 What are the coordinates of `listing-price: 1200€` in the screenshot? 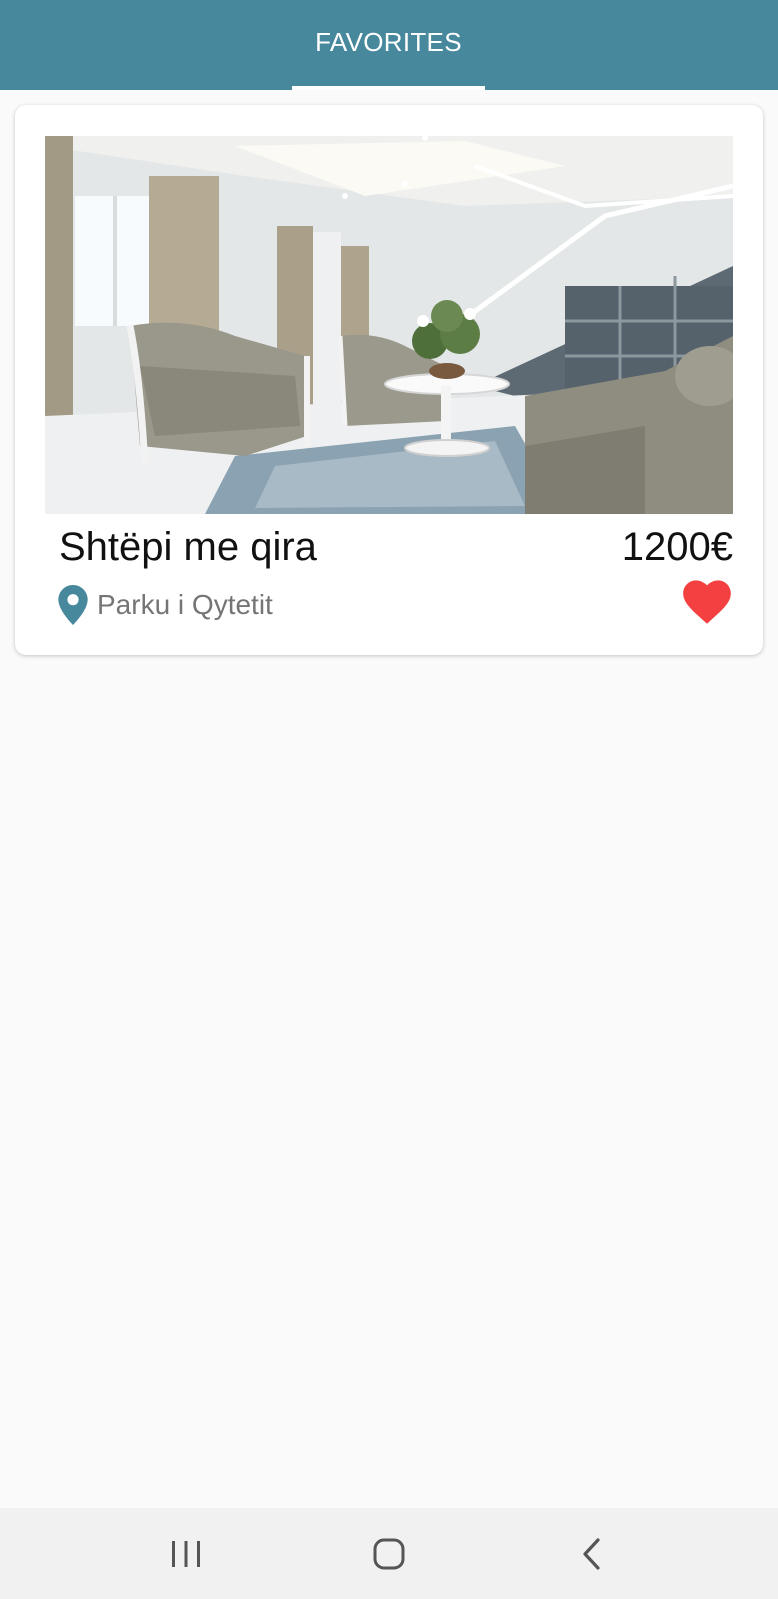 It's located at (677, 547).